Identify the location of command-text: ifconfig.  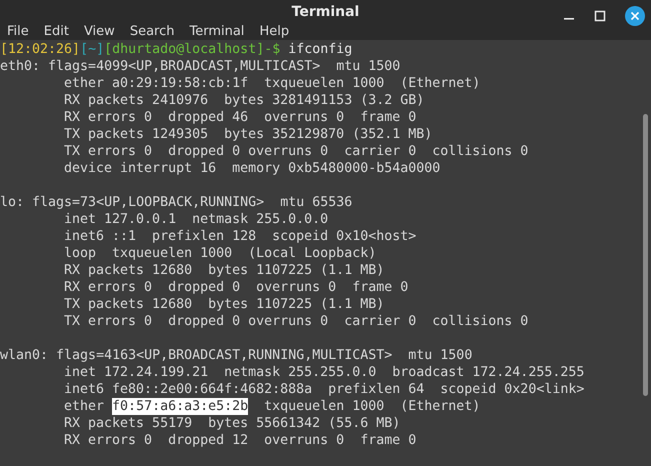
(320, 49).